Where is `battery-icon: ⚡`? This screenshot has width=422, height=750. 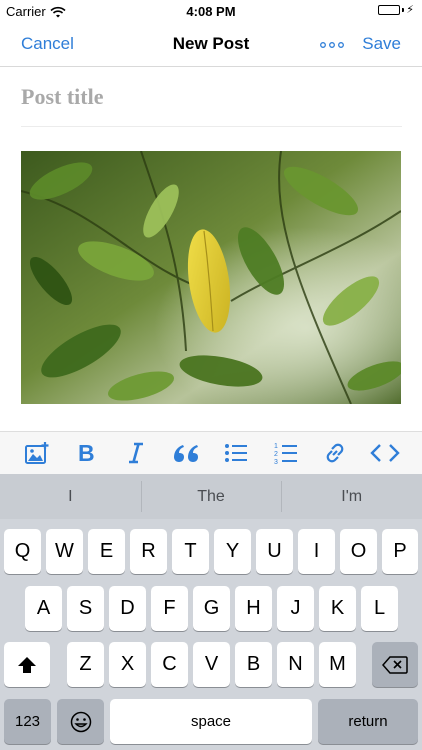 battery-icon: ⚡ is located at coordinates (396, 10).